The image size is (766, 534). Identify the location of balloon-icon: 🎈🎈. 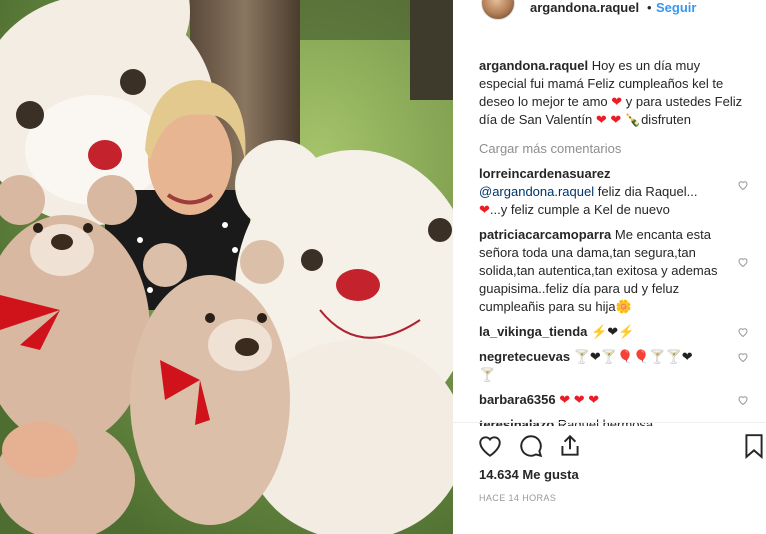
(633, 356).